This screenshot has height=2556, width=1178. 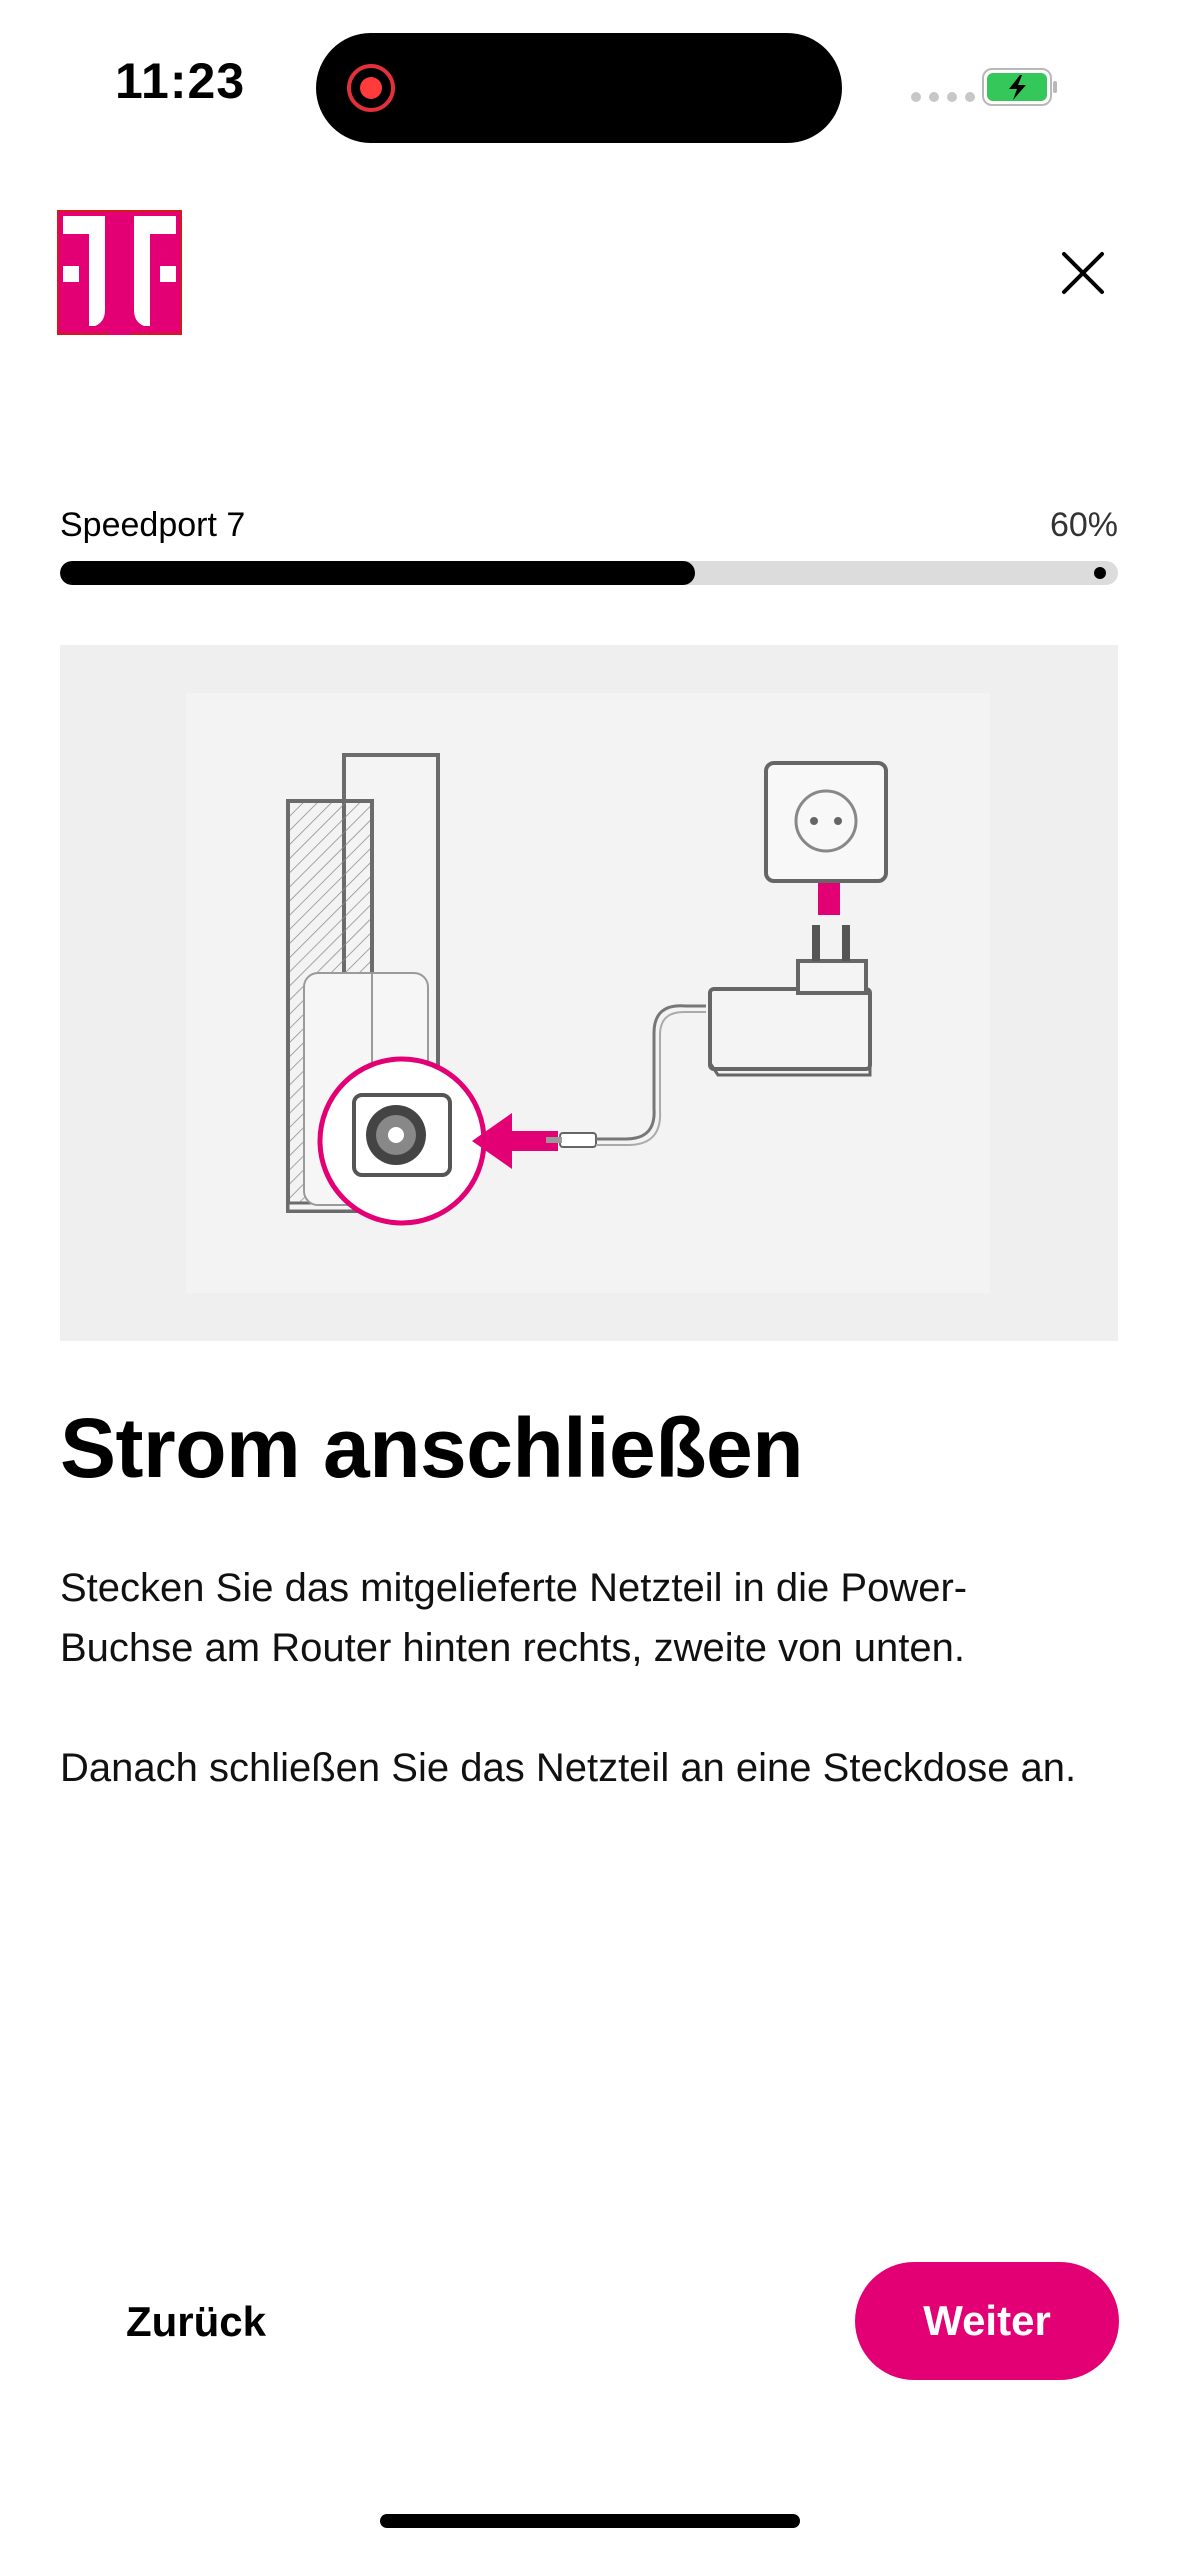 What do you see at coordinates (943, 97) in the screenshot?
I see `cellular-signal-icon` at bounding box center [943, 97].